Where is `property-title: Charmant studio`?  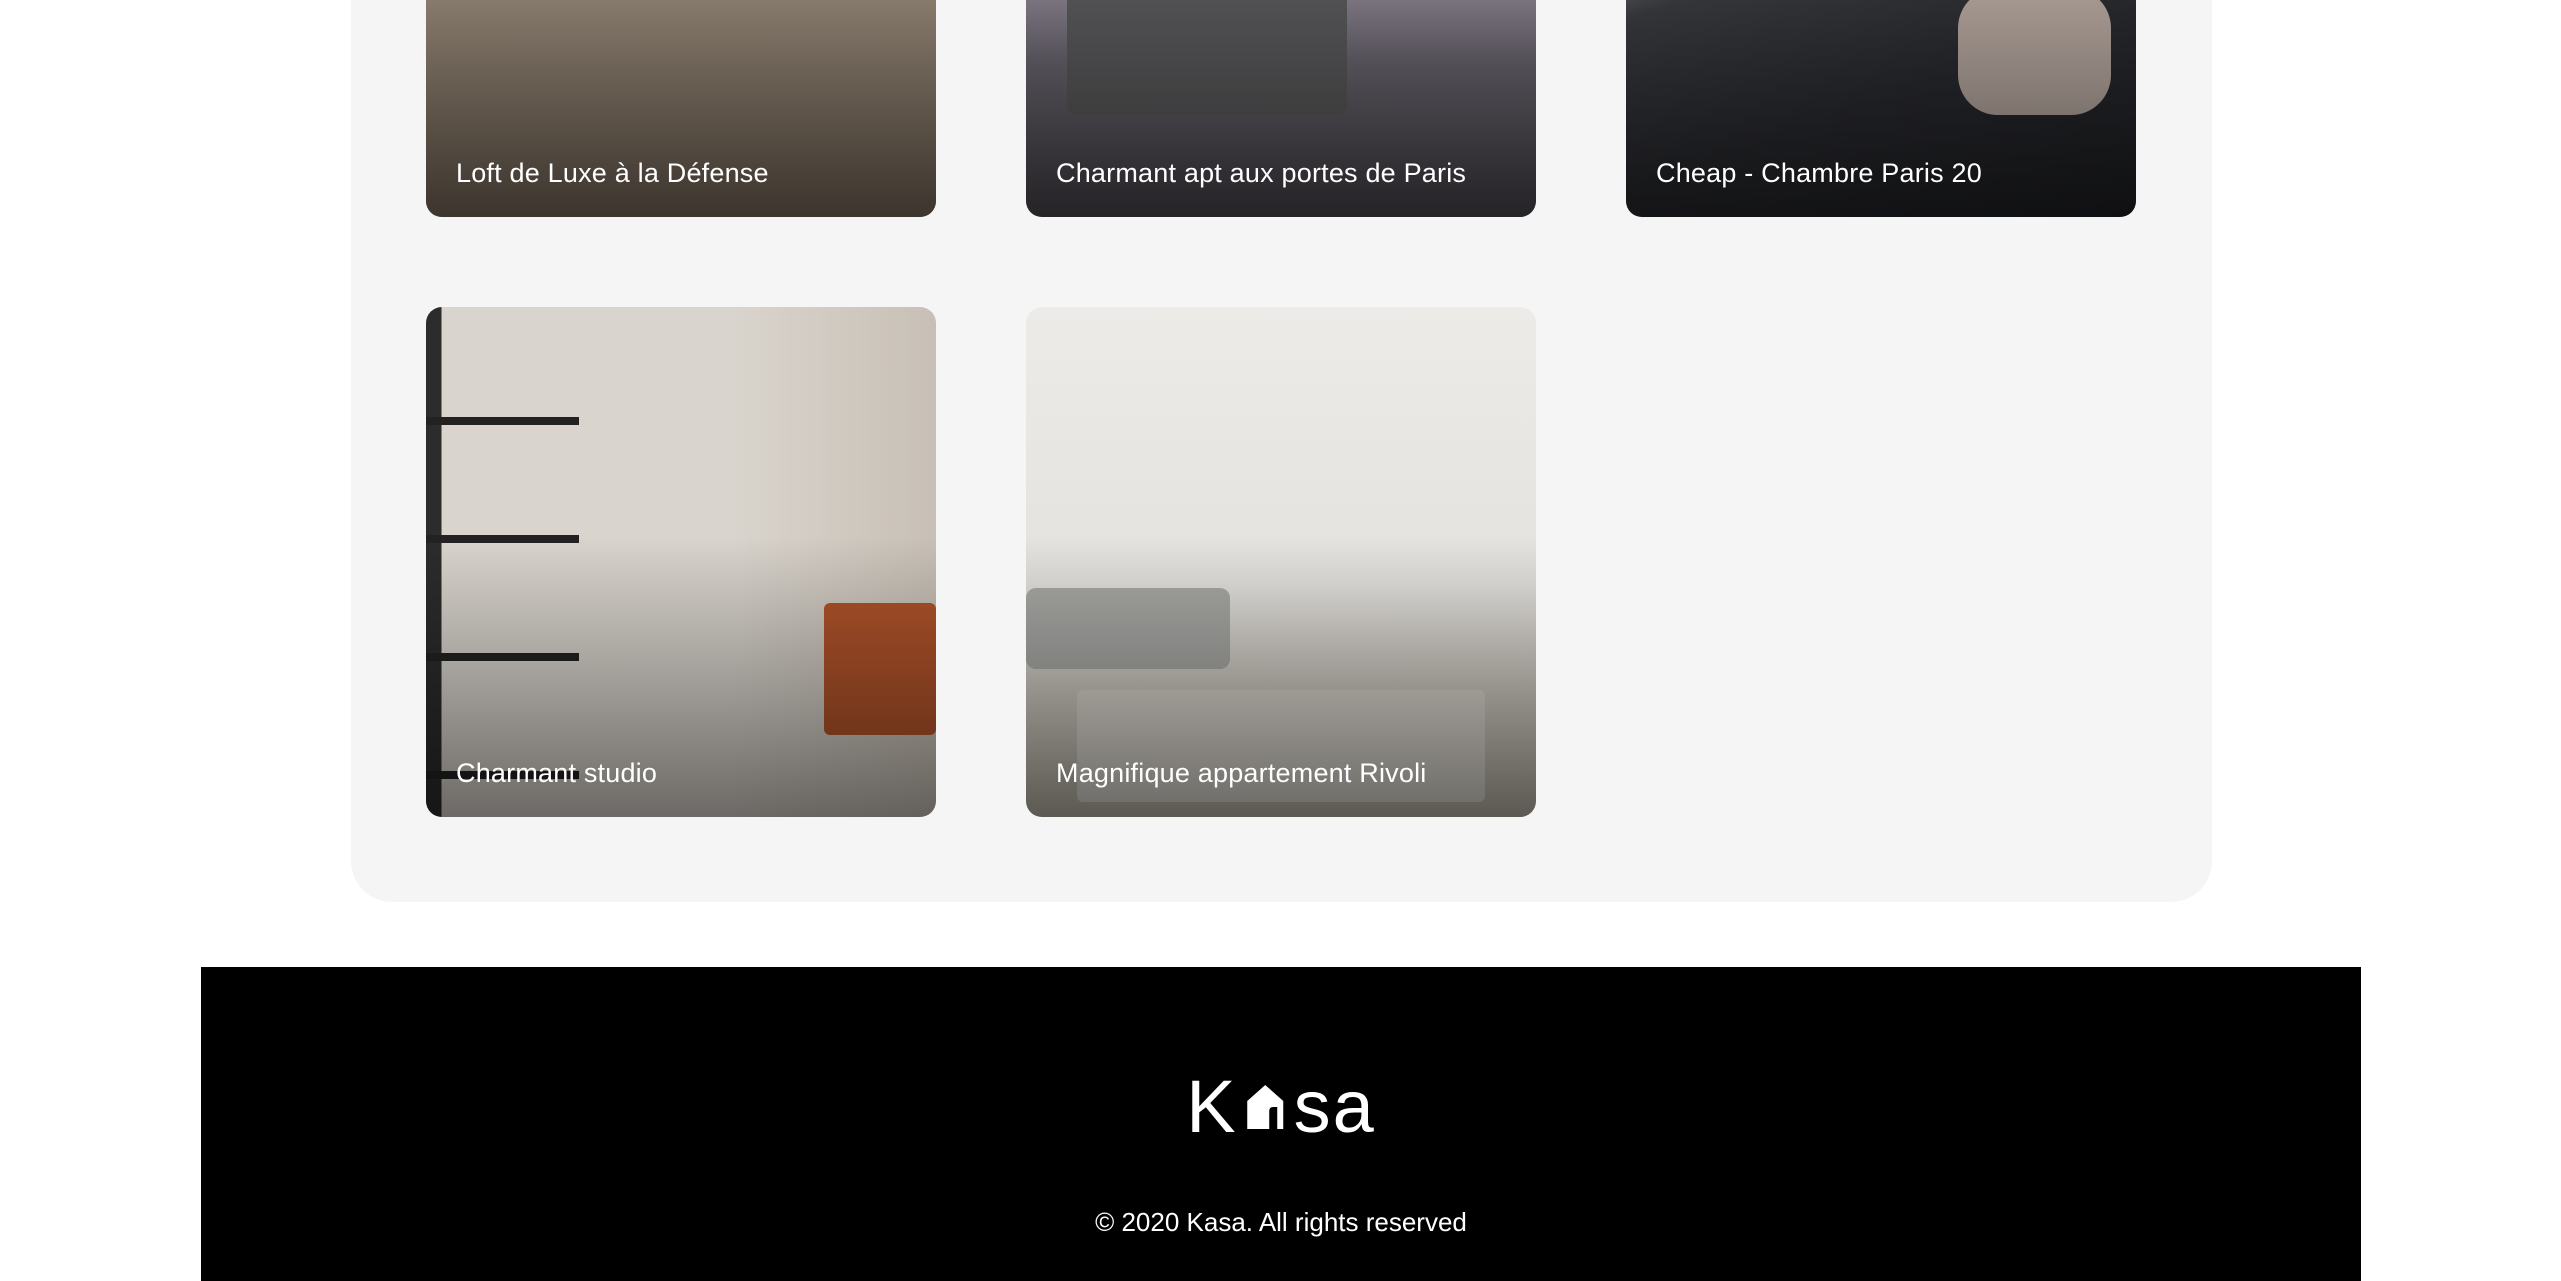 property-title: Charmant studio is located at coordinates (557, 772).